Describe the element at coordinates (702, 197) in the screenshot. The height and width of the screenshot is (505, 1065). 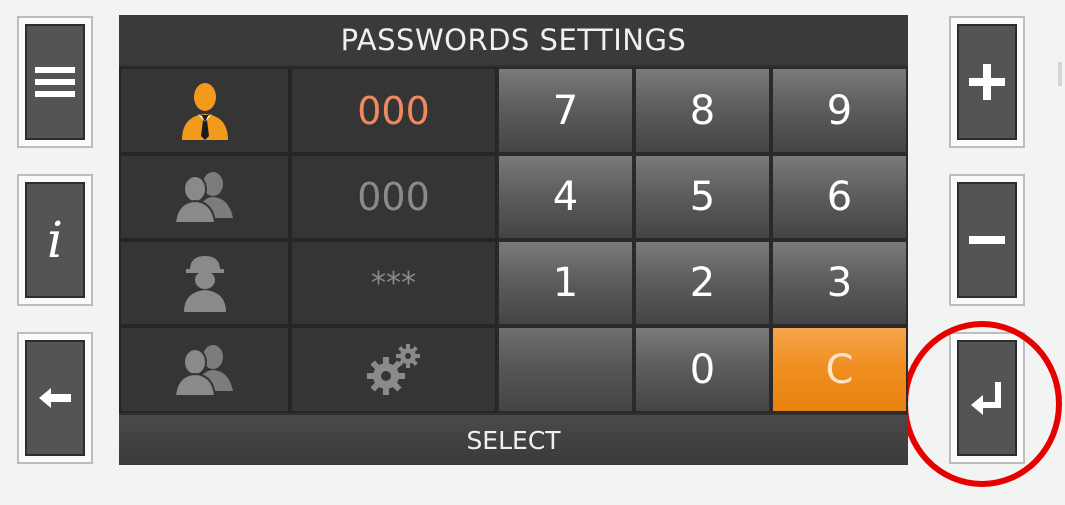
I see `key-5: 5` at that location.